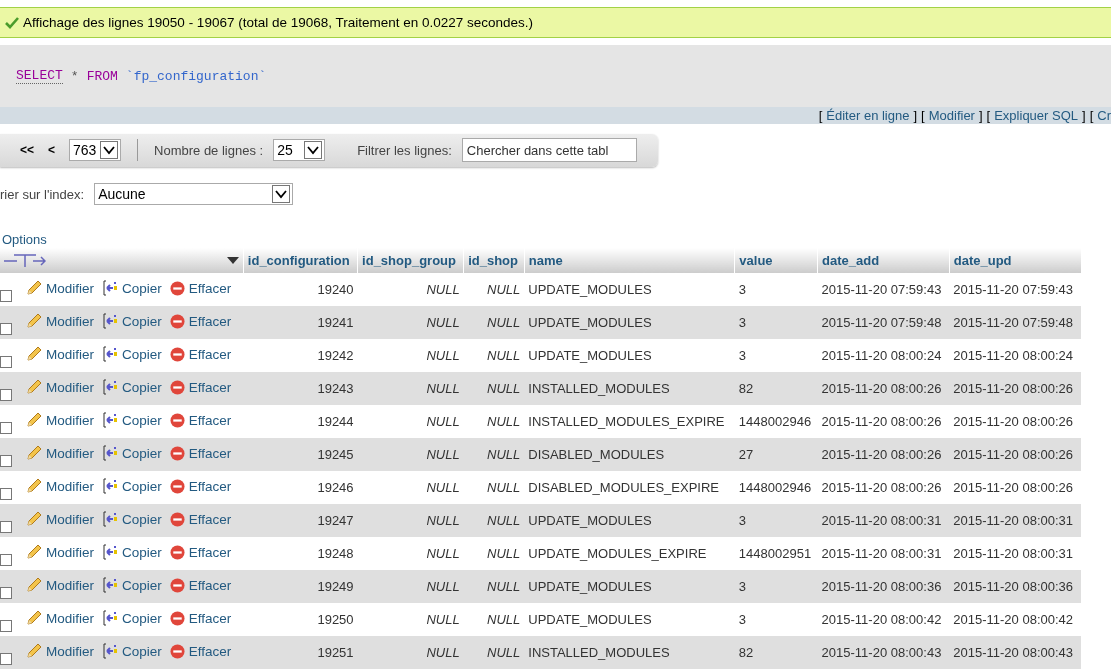 The height and width of the screenshot is (669, 1111). Describe the element at coordinates (25, 260) in the screenshot. I see `column-resize-arrows-icon` at that location.